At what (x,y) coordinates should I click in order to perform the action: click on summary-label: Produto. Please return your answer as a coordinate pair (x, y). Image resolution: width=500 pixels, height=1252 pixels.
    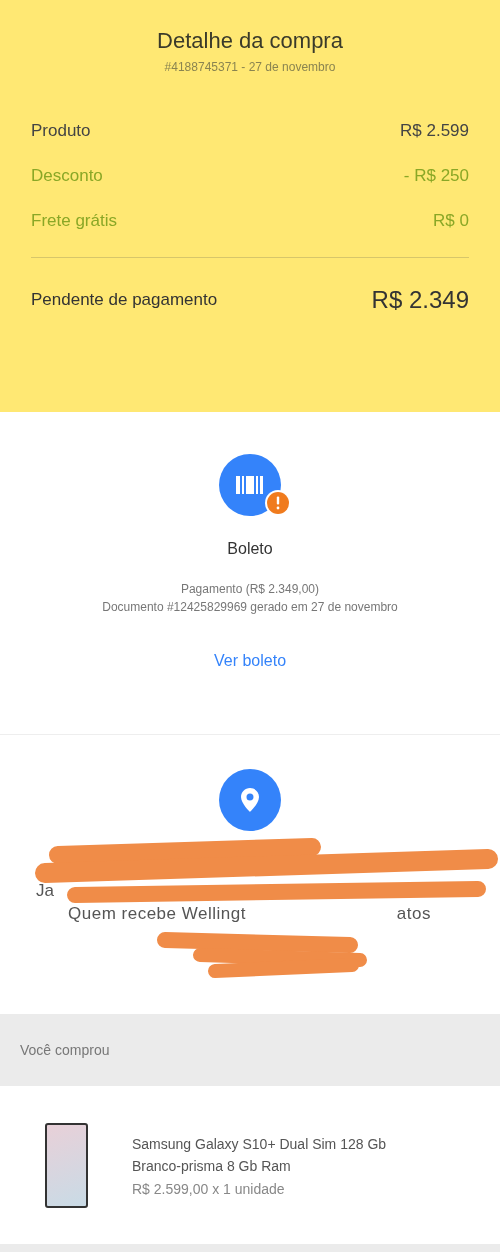
    Looking at the image, I should click on (61, 130).